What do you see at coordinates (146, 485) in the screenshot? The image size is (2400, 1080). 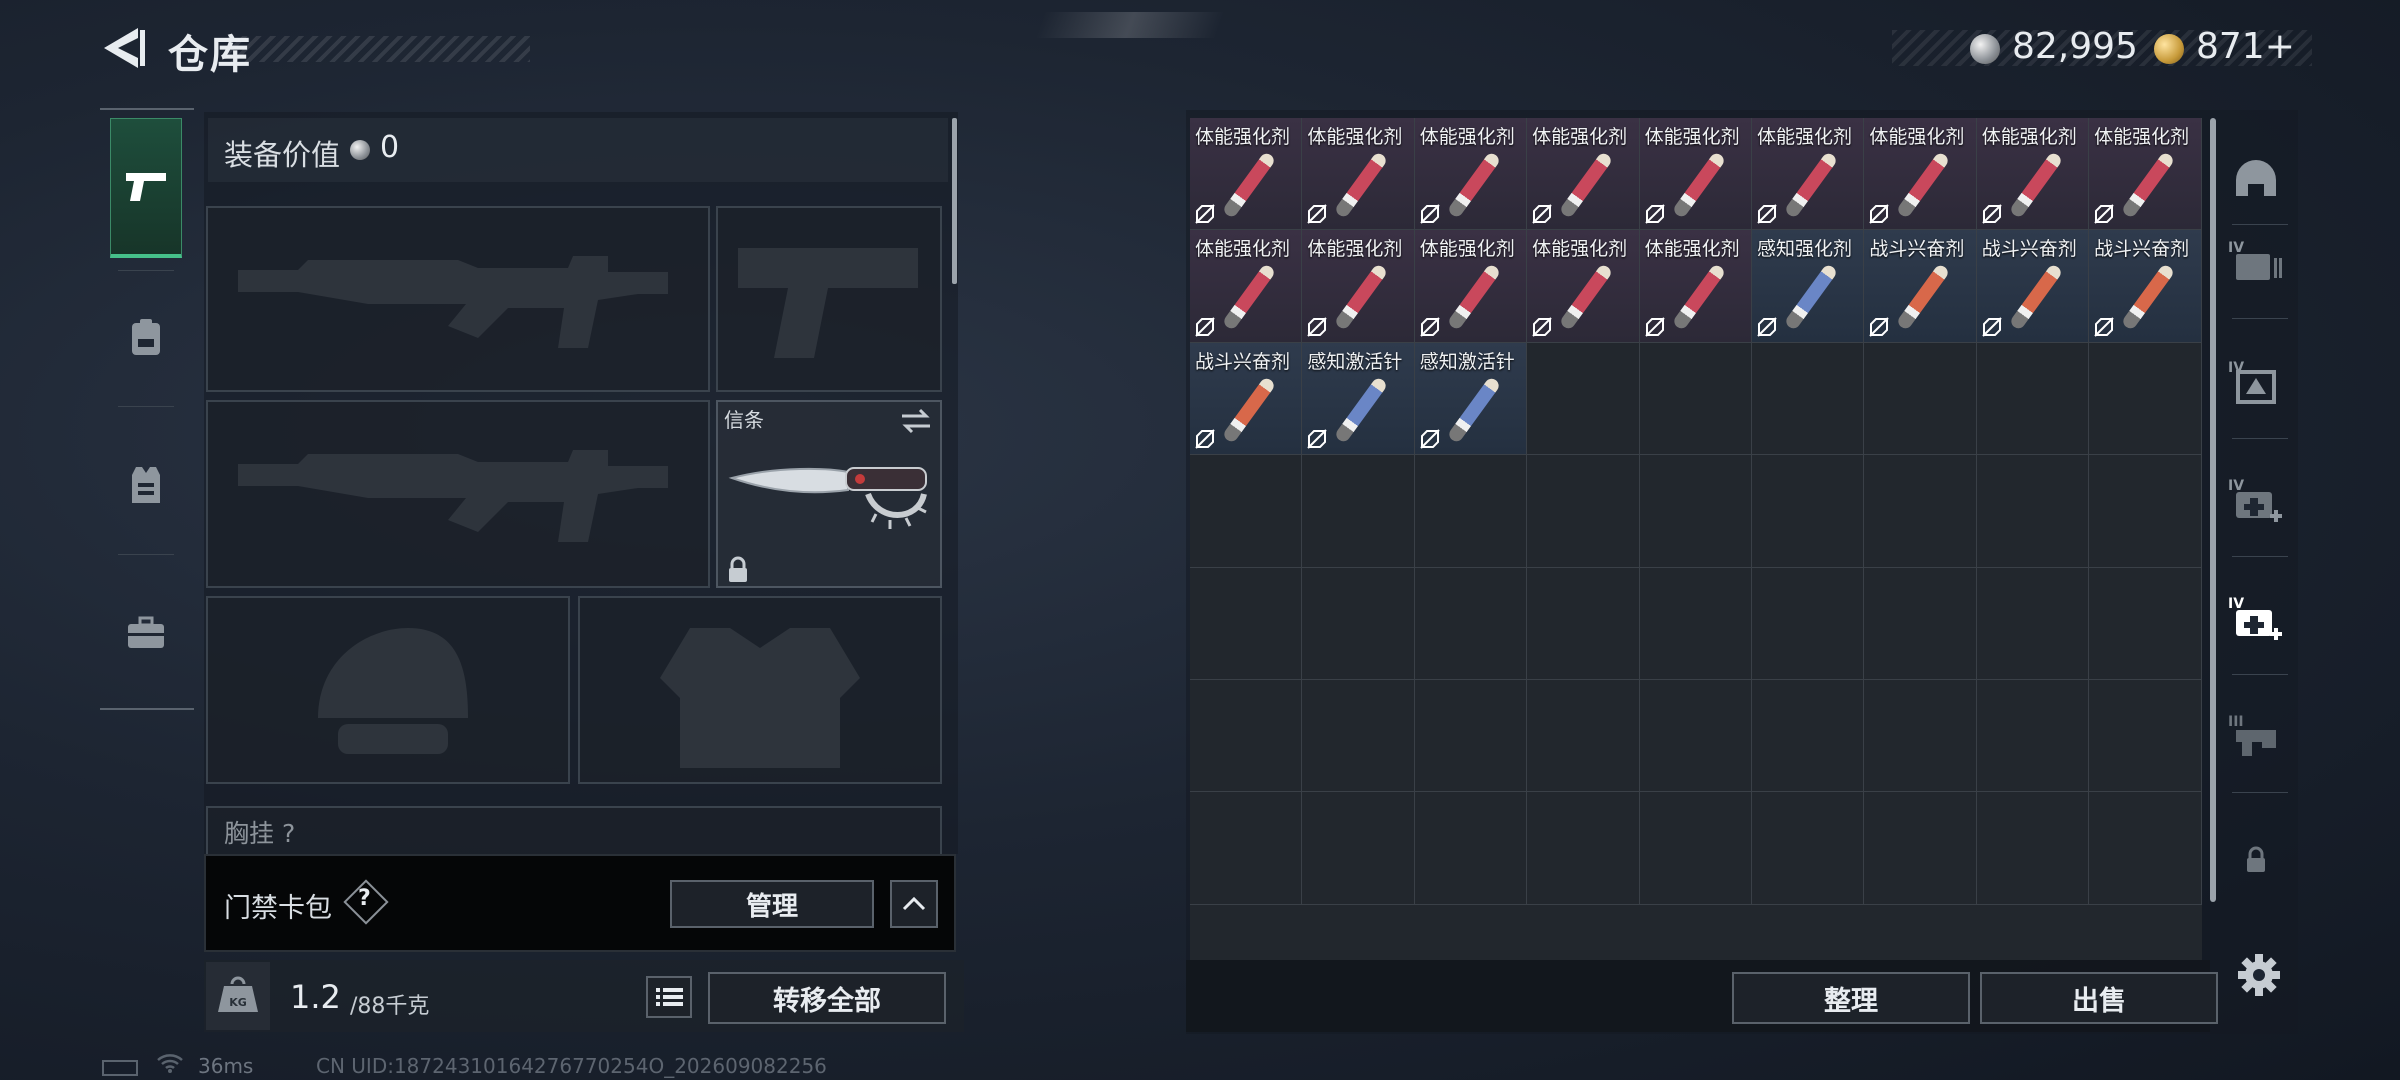 I see `tab-vest` at bounding box center [146, 485].